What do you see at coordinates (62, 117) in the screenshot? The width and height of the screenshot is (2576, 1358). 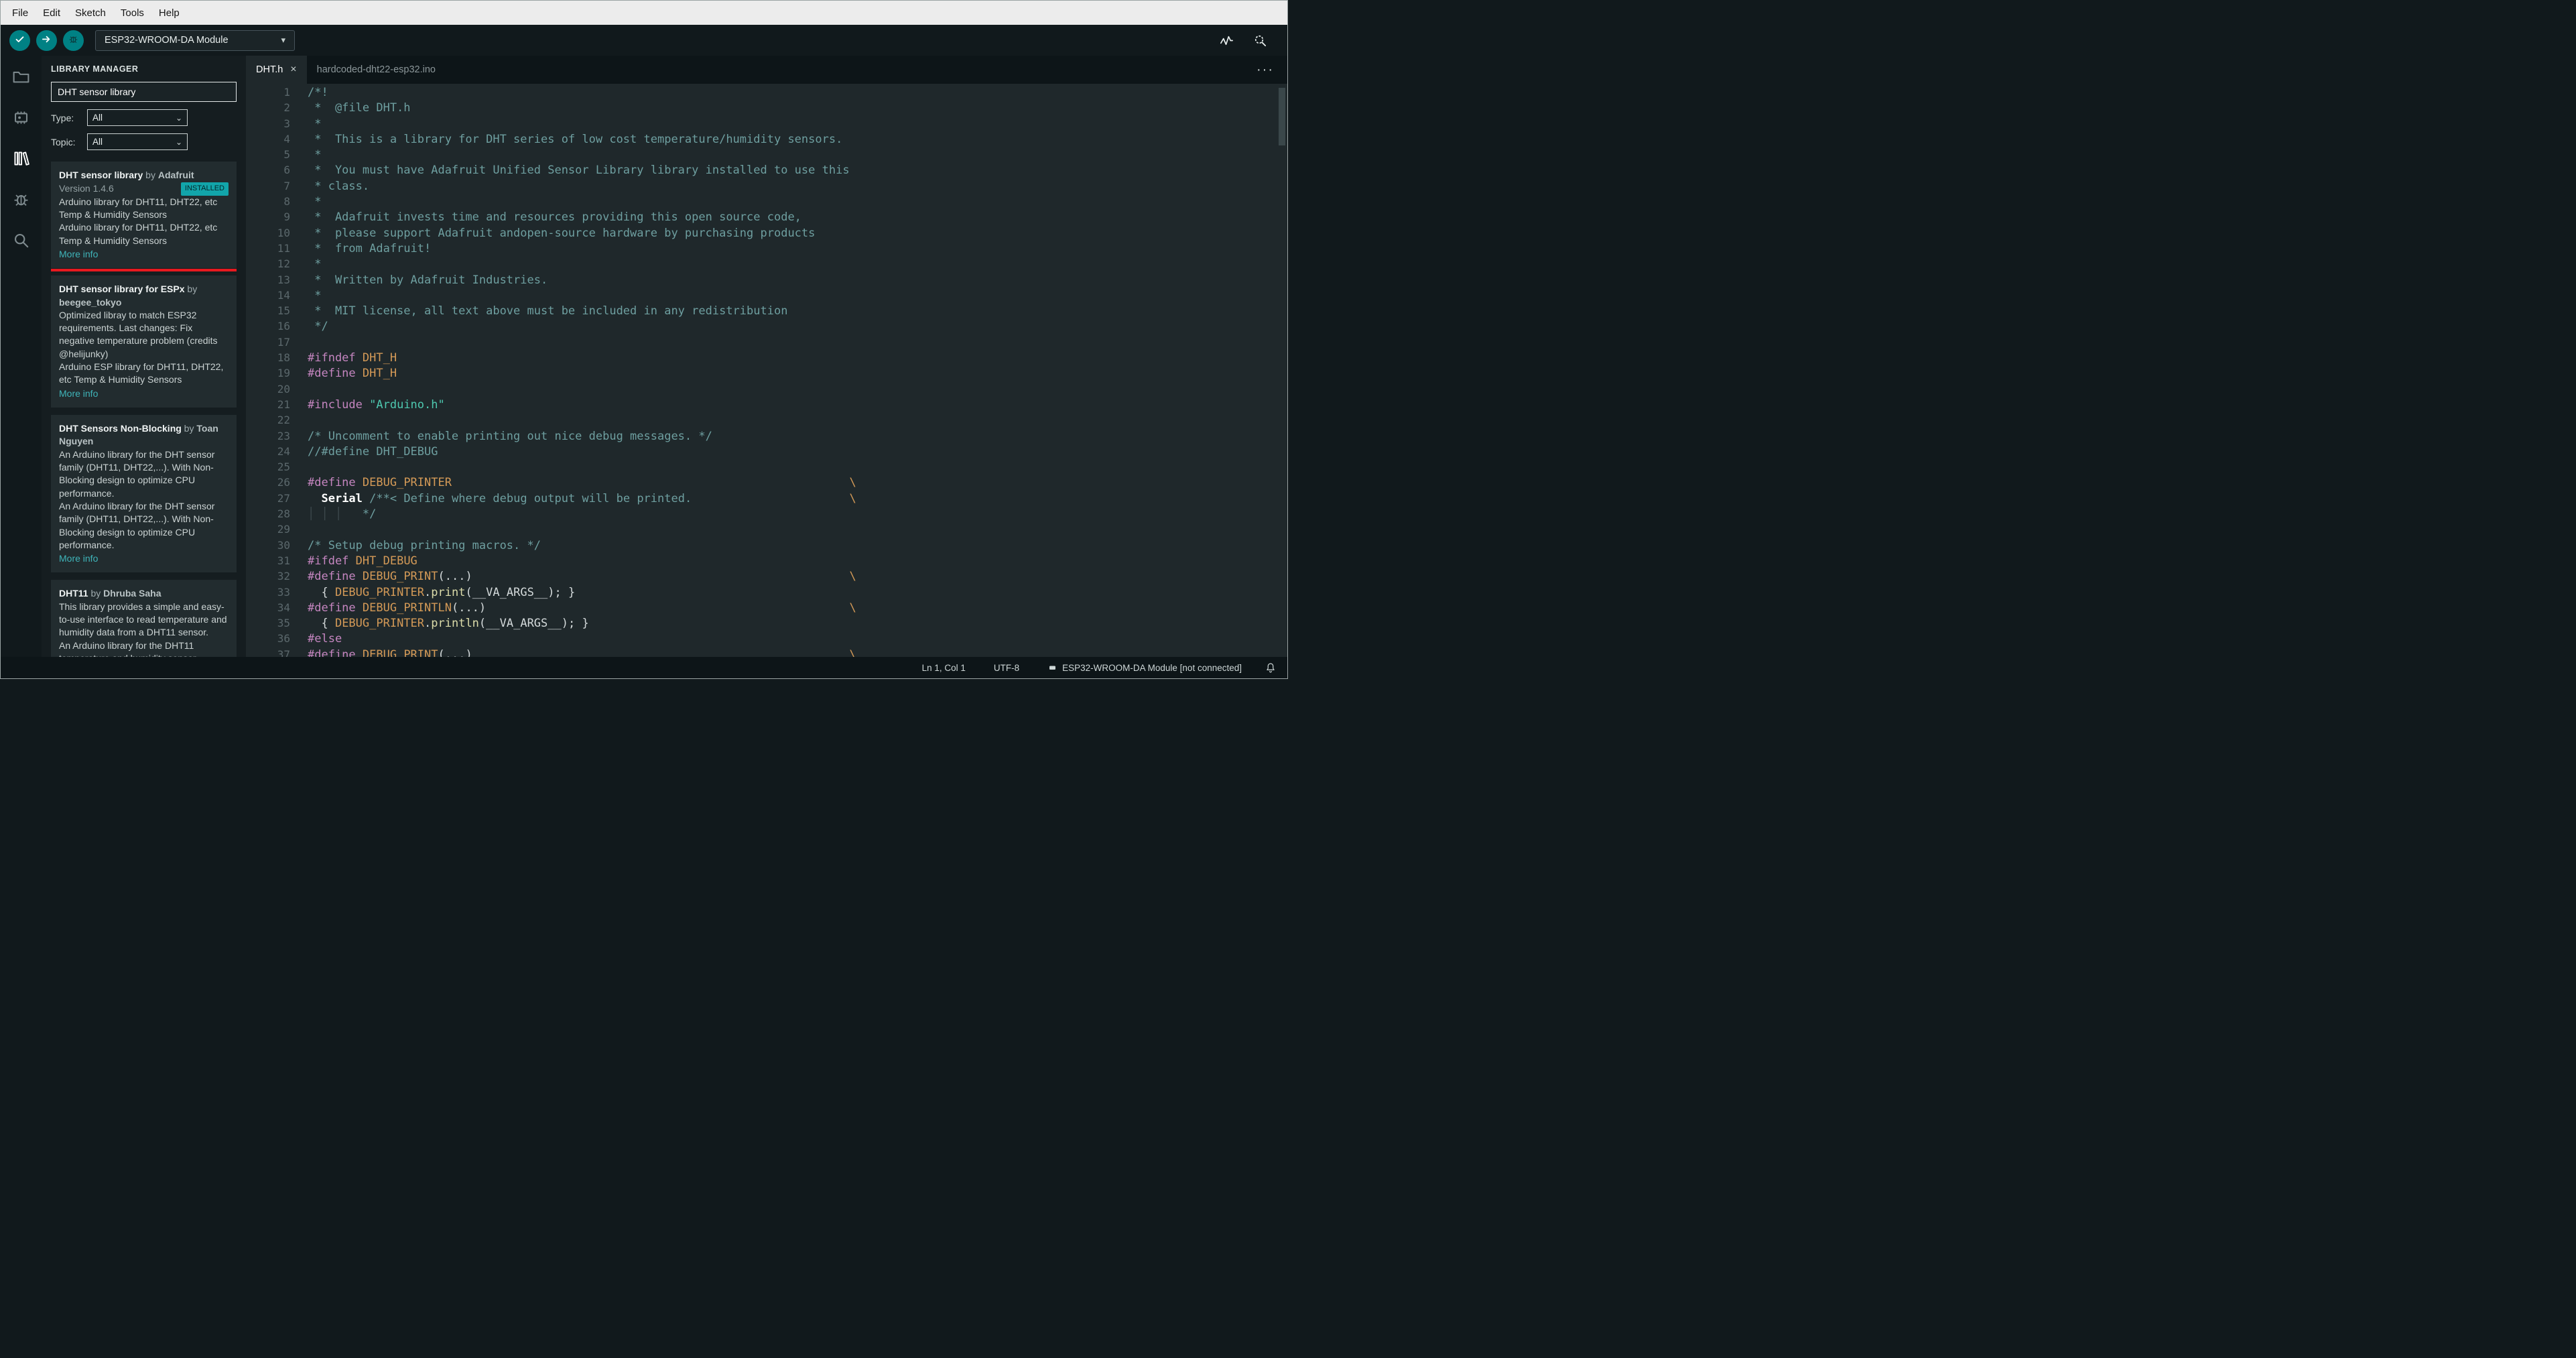 I see `type-label: Type:` at bounding box center [62, 117].